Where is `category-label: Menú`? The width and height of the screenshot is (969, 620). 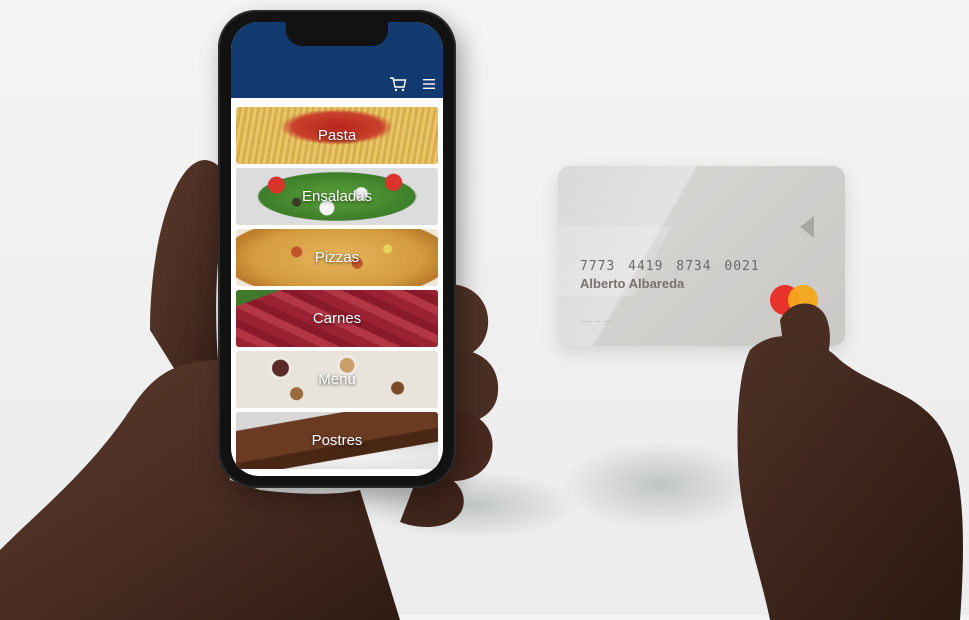 category-label: Menú is located at coordinates (337, 379).